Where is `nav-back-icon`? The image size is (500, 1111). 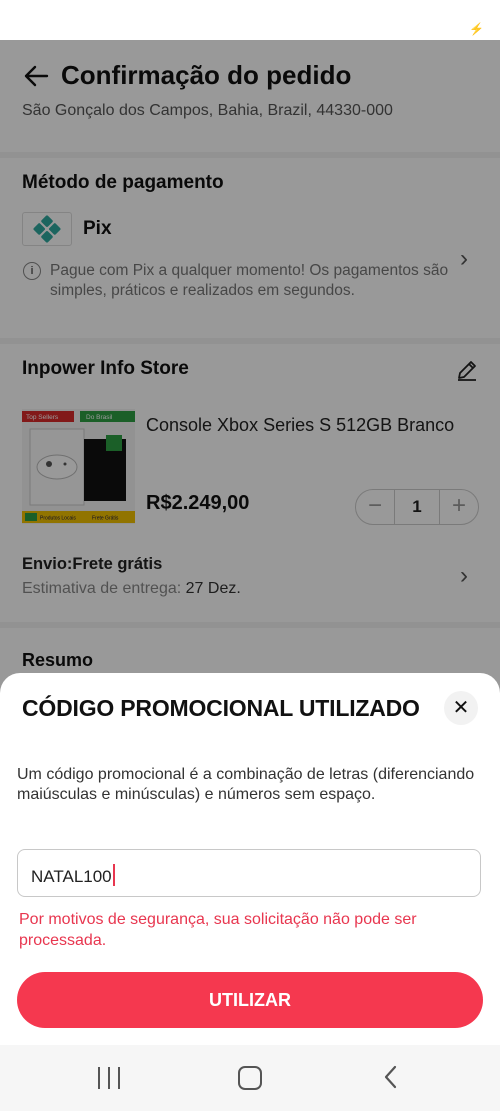 nav-back-icon is located at coordinates (391, 1077).